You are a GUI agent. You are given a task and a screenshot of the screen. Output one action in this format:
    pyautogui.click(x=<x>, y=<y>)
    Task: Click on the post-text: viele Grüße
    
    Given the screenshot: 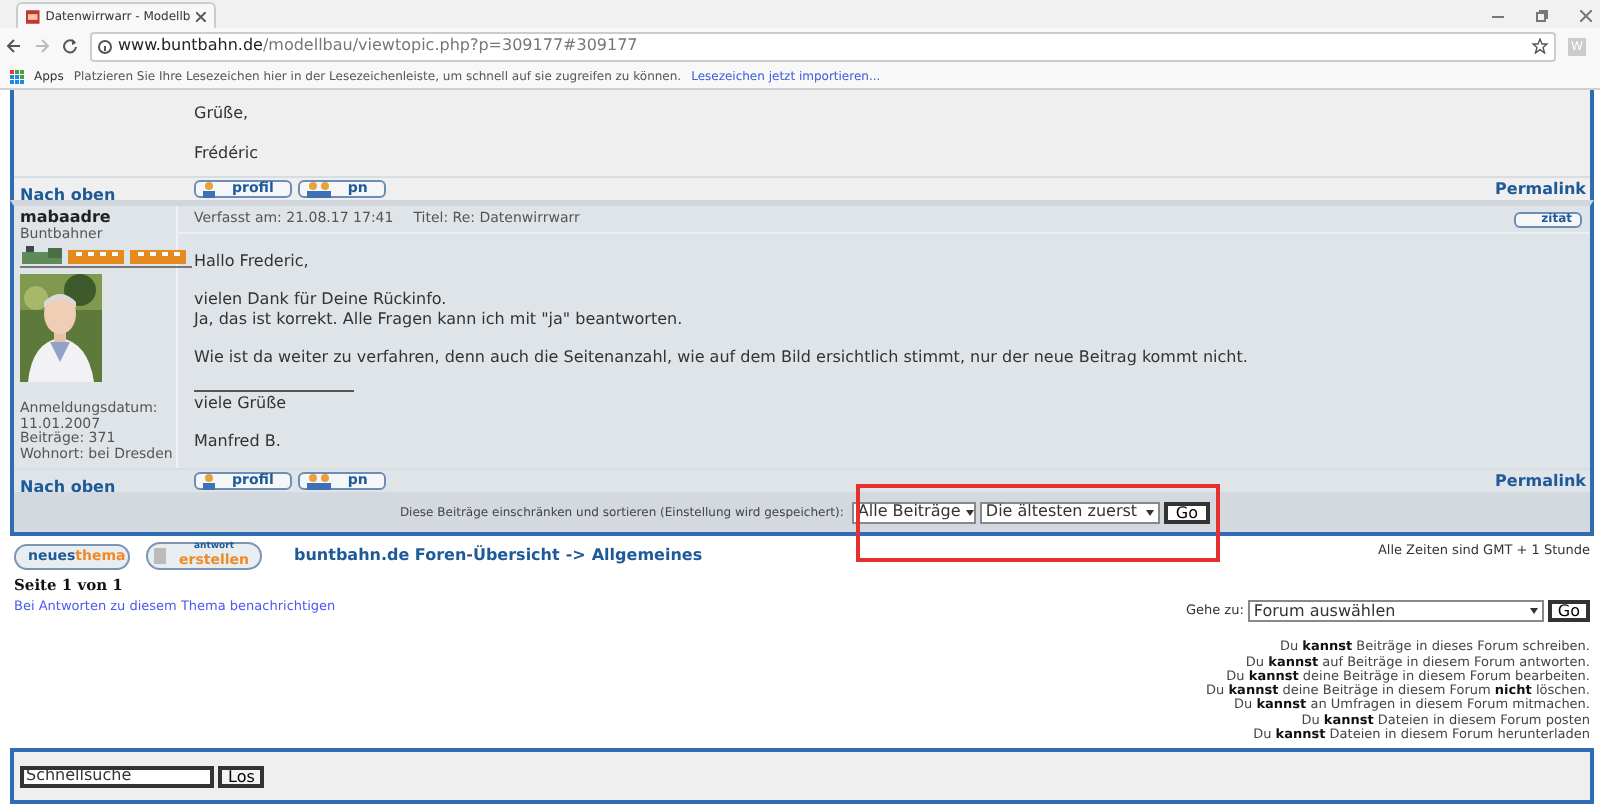 What is the action you would take?
    pyautogui.click(x=241, y=404)
    